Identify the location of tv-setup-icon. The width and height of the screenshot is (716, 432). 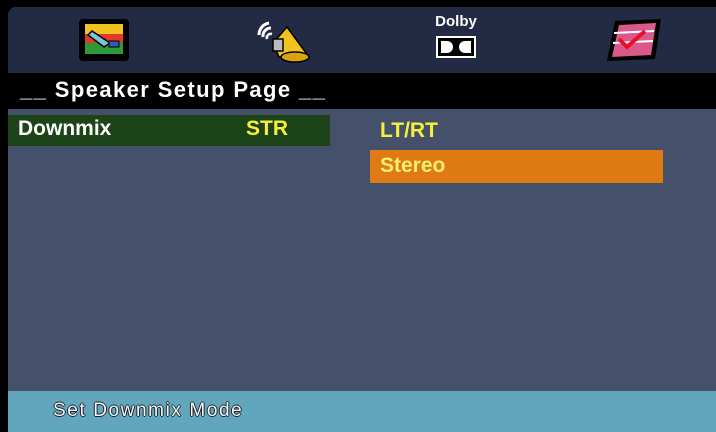
(106, 40).